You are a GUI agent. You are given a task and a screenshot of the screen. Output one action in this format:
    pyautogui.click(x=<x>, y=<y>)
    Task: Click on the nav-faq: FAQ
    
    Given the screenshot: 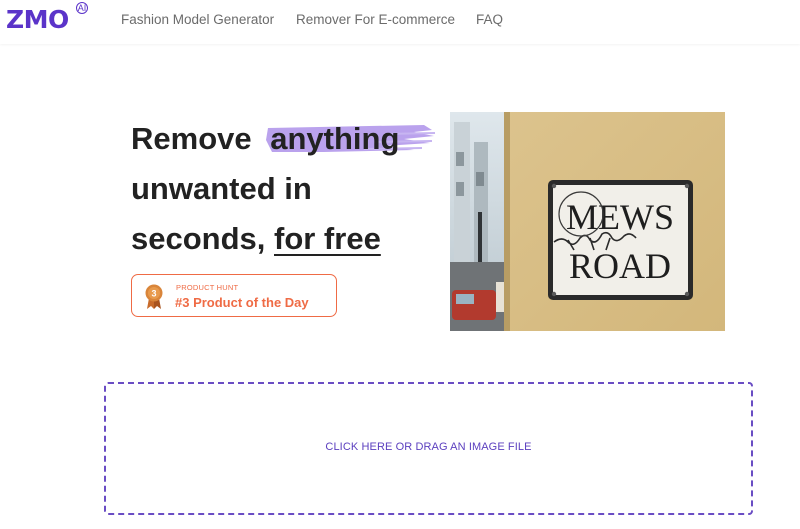 What is the action you would take?
    pyautogui.click(x=489, y=19)
    